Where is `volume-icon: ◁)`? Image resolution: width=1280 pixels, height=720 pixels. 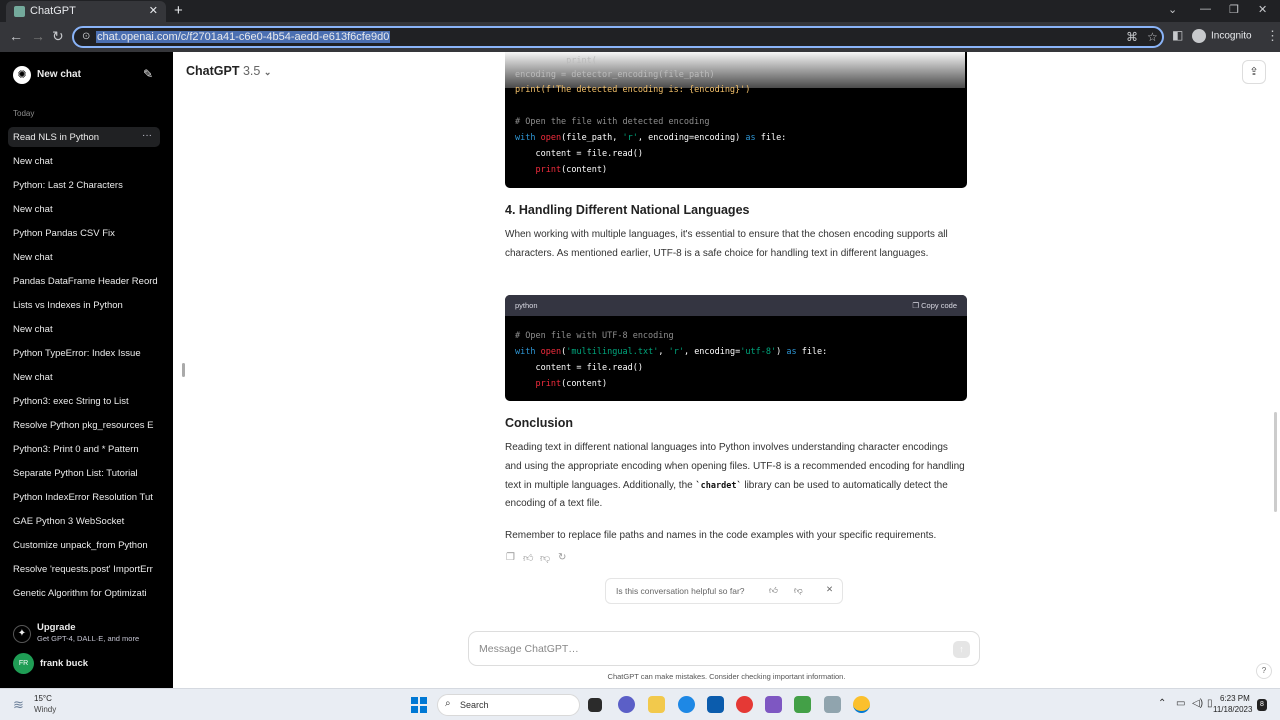 volume-icon: ◁) is located at coordinates (1197, 703).